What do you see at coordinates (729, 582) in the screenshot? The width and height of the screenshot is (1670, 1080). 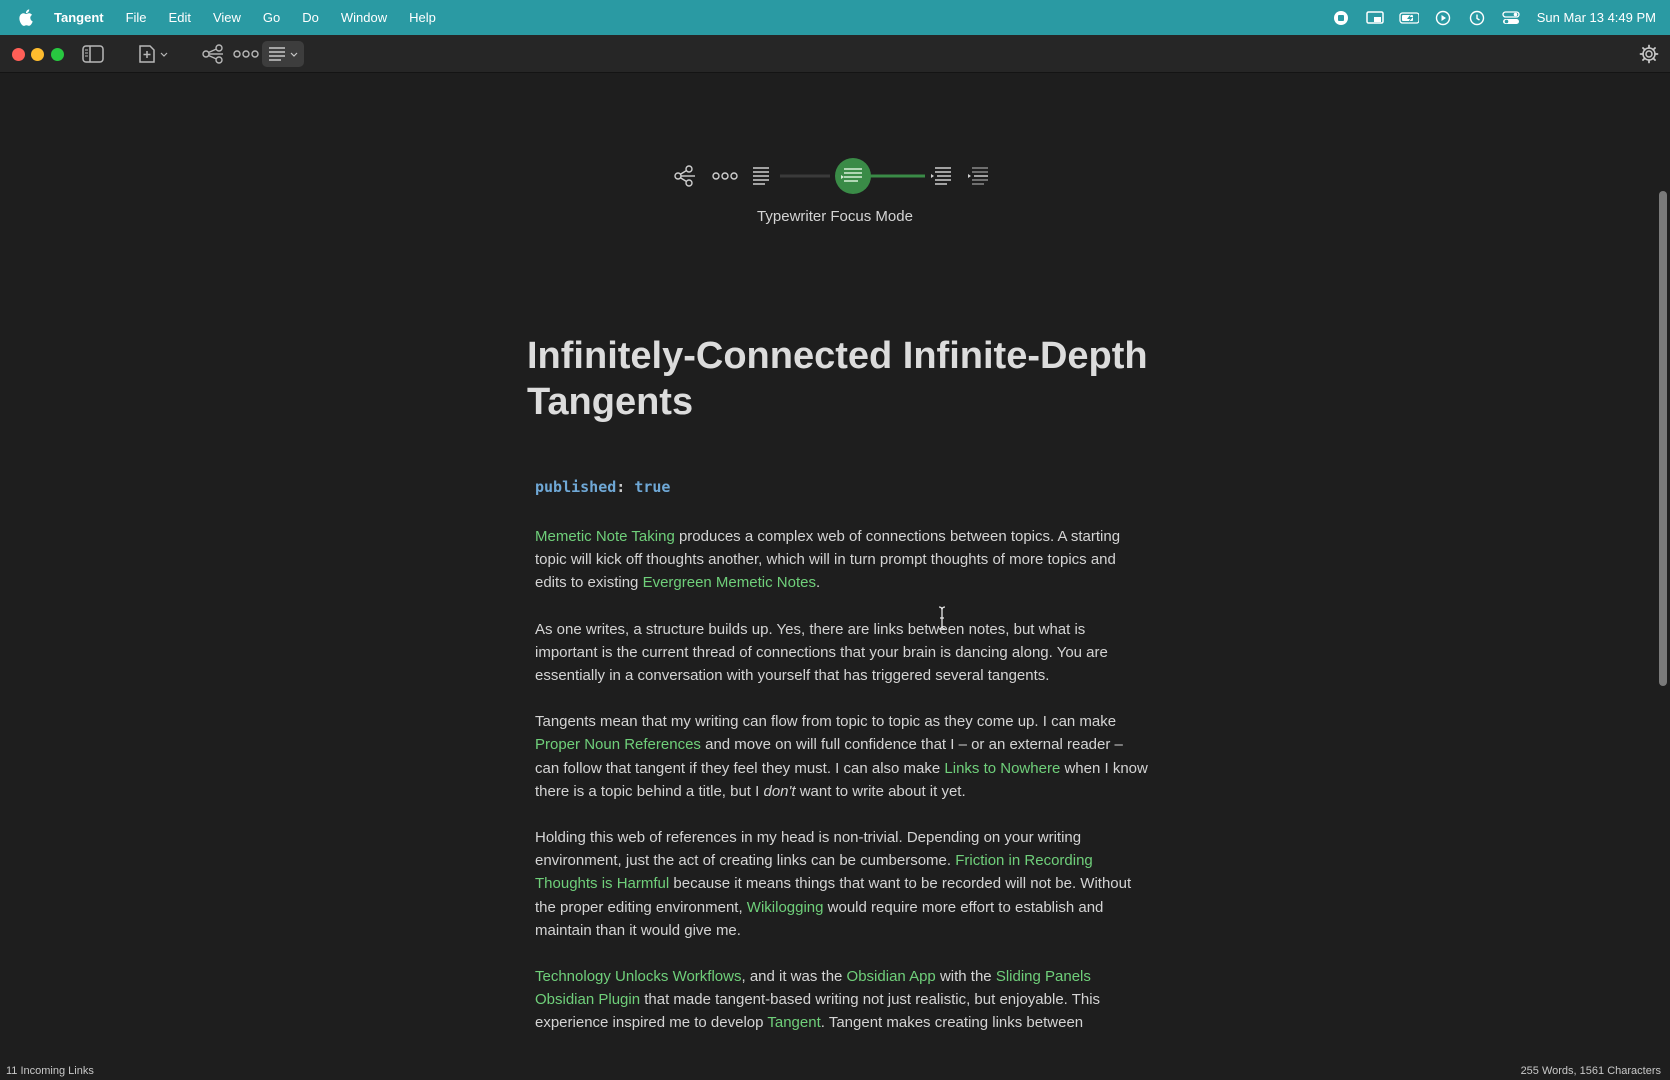 I see `wikilink-evergreen-memetic-notes: Evergreen Memetic Notes` at bounding box center [729, 582].